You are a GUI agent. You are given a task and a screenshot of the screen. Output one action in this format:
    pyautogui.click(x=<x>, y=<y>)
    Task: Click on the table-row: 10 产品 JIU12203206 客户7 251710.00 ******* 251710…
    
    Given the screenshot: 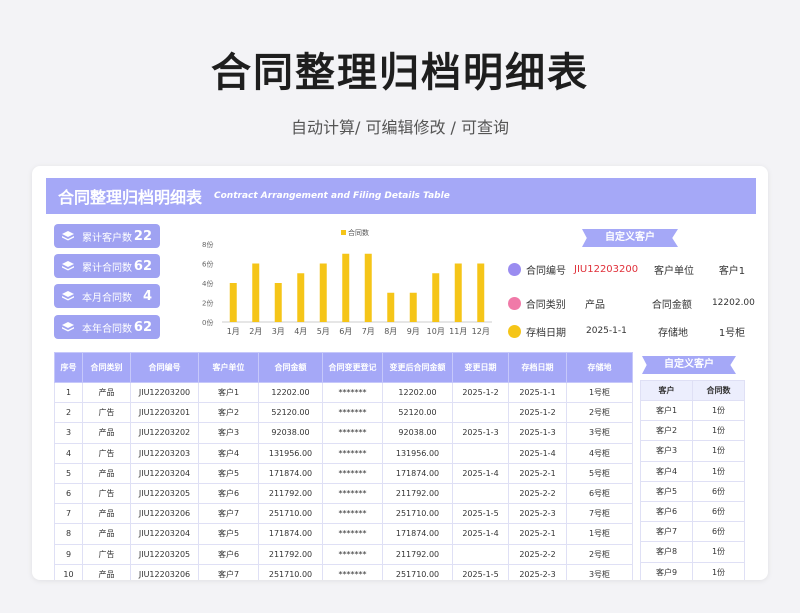 What is the action you would take?
    pyautogui.click(x=343, y=571)
    